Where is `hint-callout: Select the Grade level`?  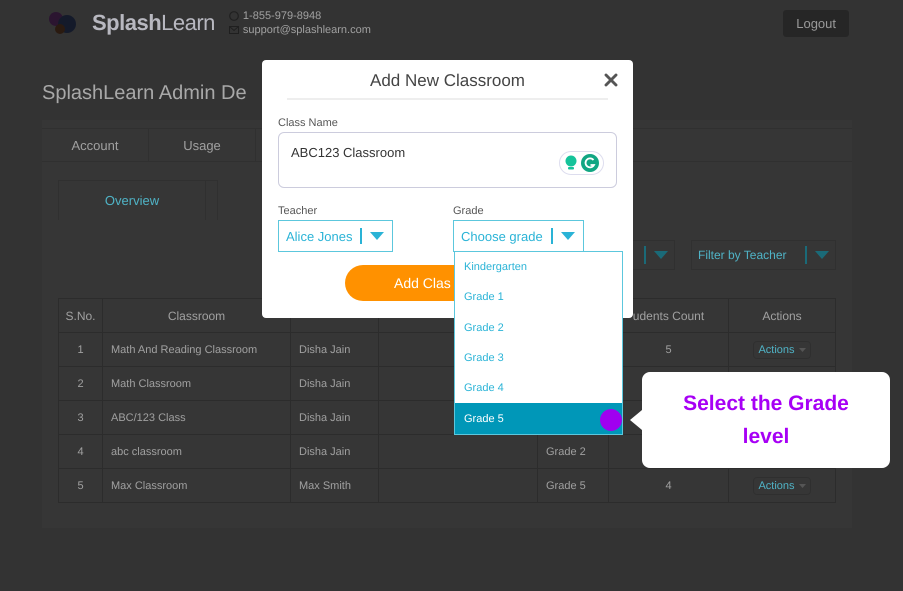
hint-callout: Select the Grade level is located at coordinates (766, 420).